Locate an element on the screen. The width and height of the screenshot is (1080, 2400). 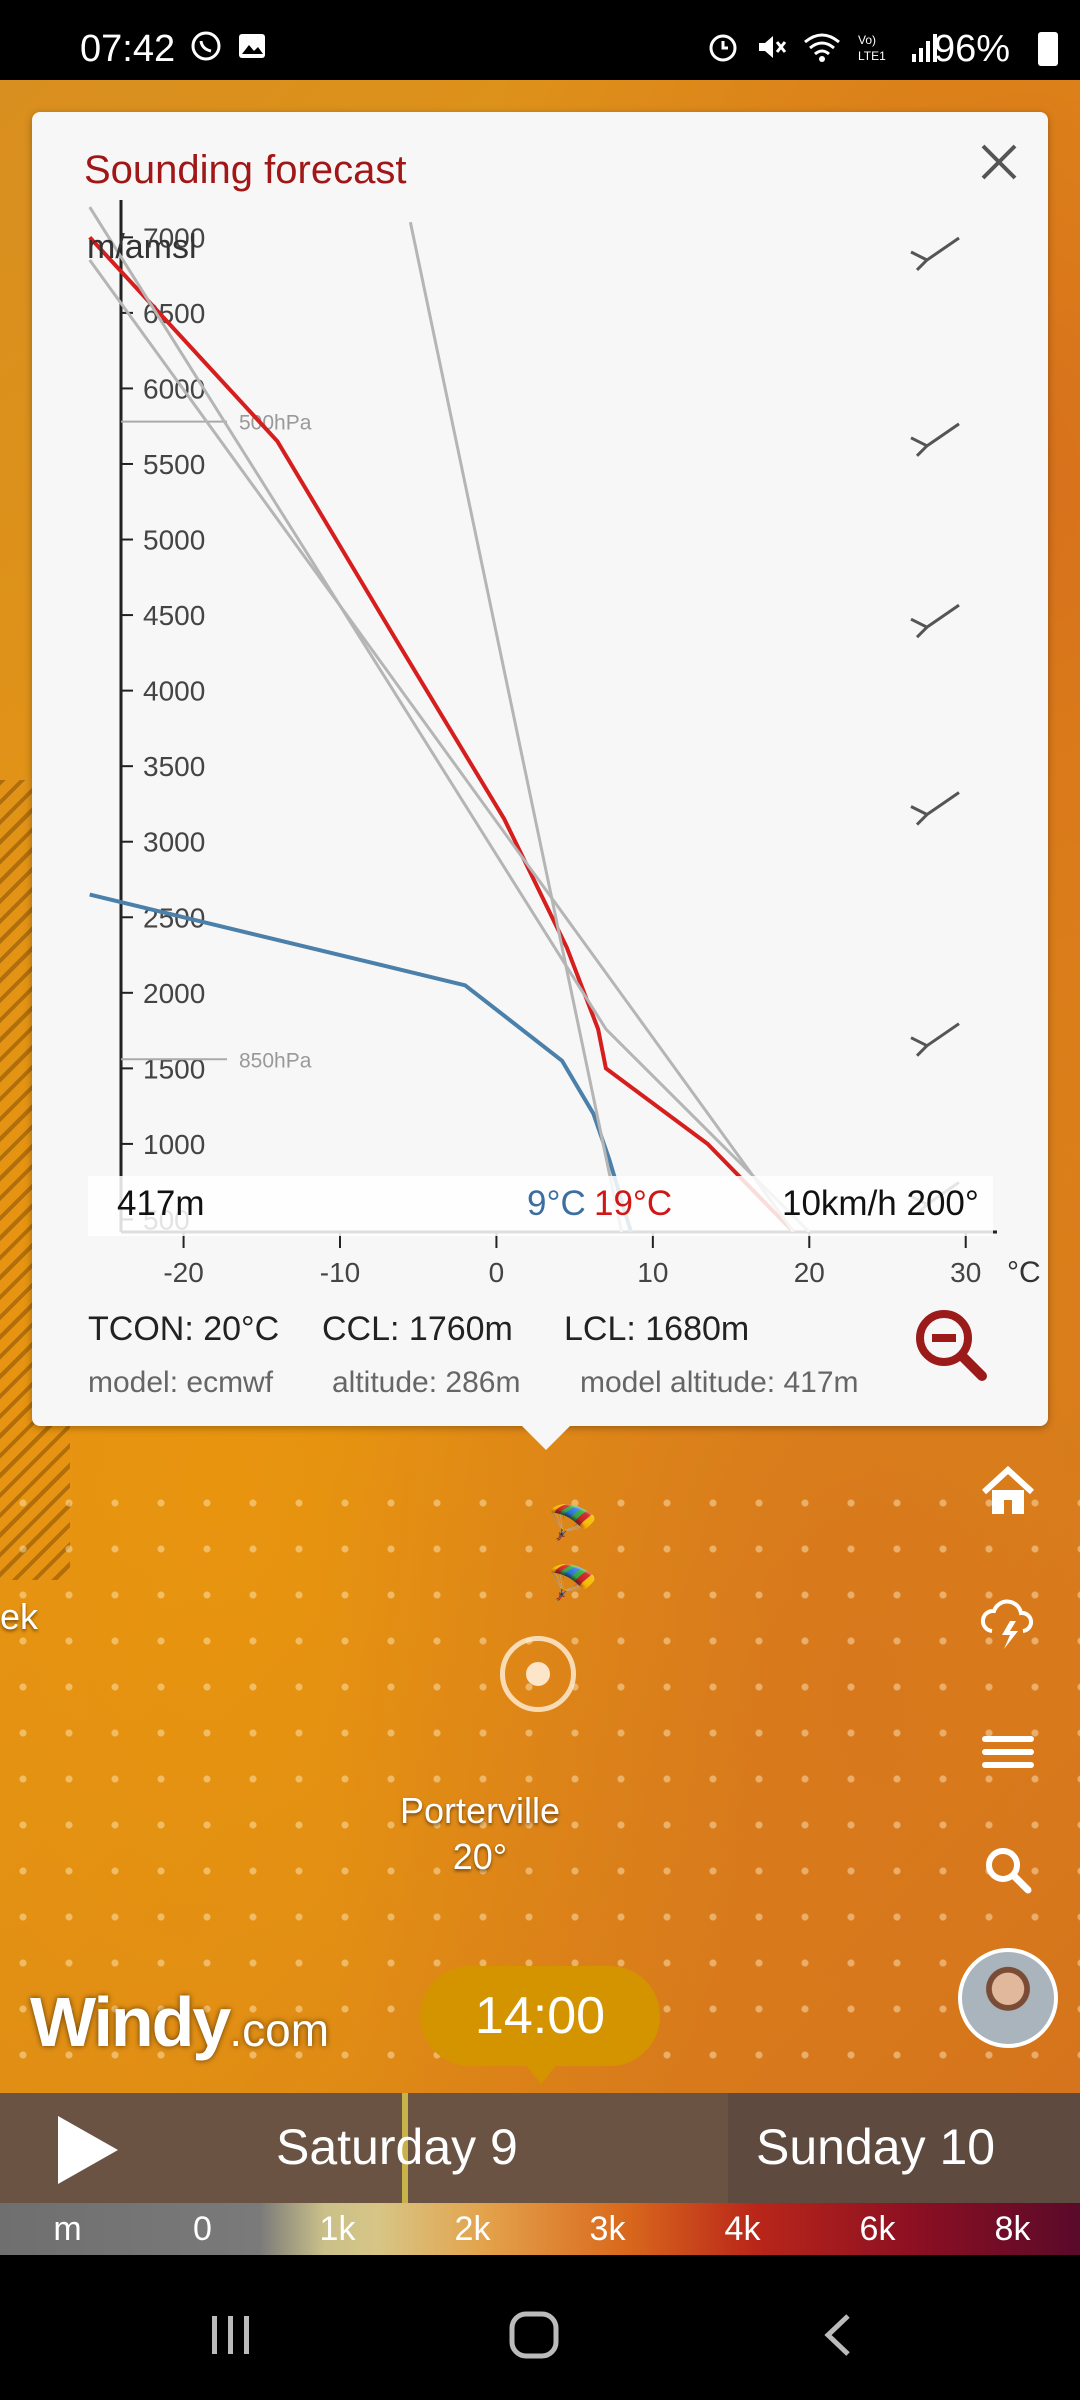
info-dewpoint: 9°C is located at coordinates (556, 1203).